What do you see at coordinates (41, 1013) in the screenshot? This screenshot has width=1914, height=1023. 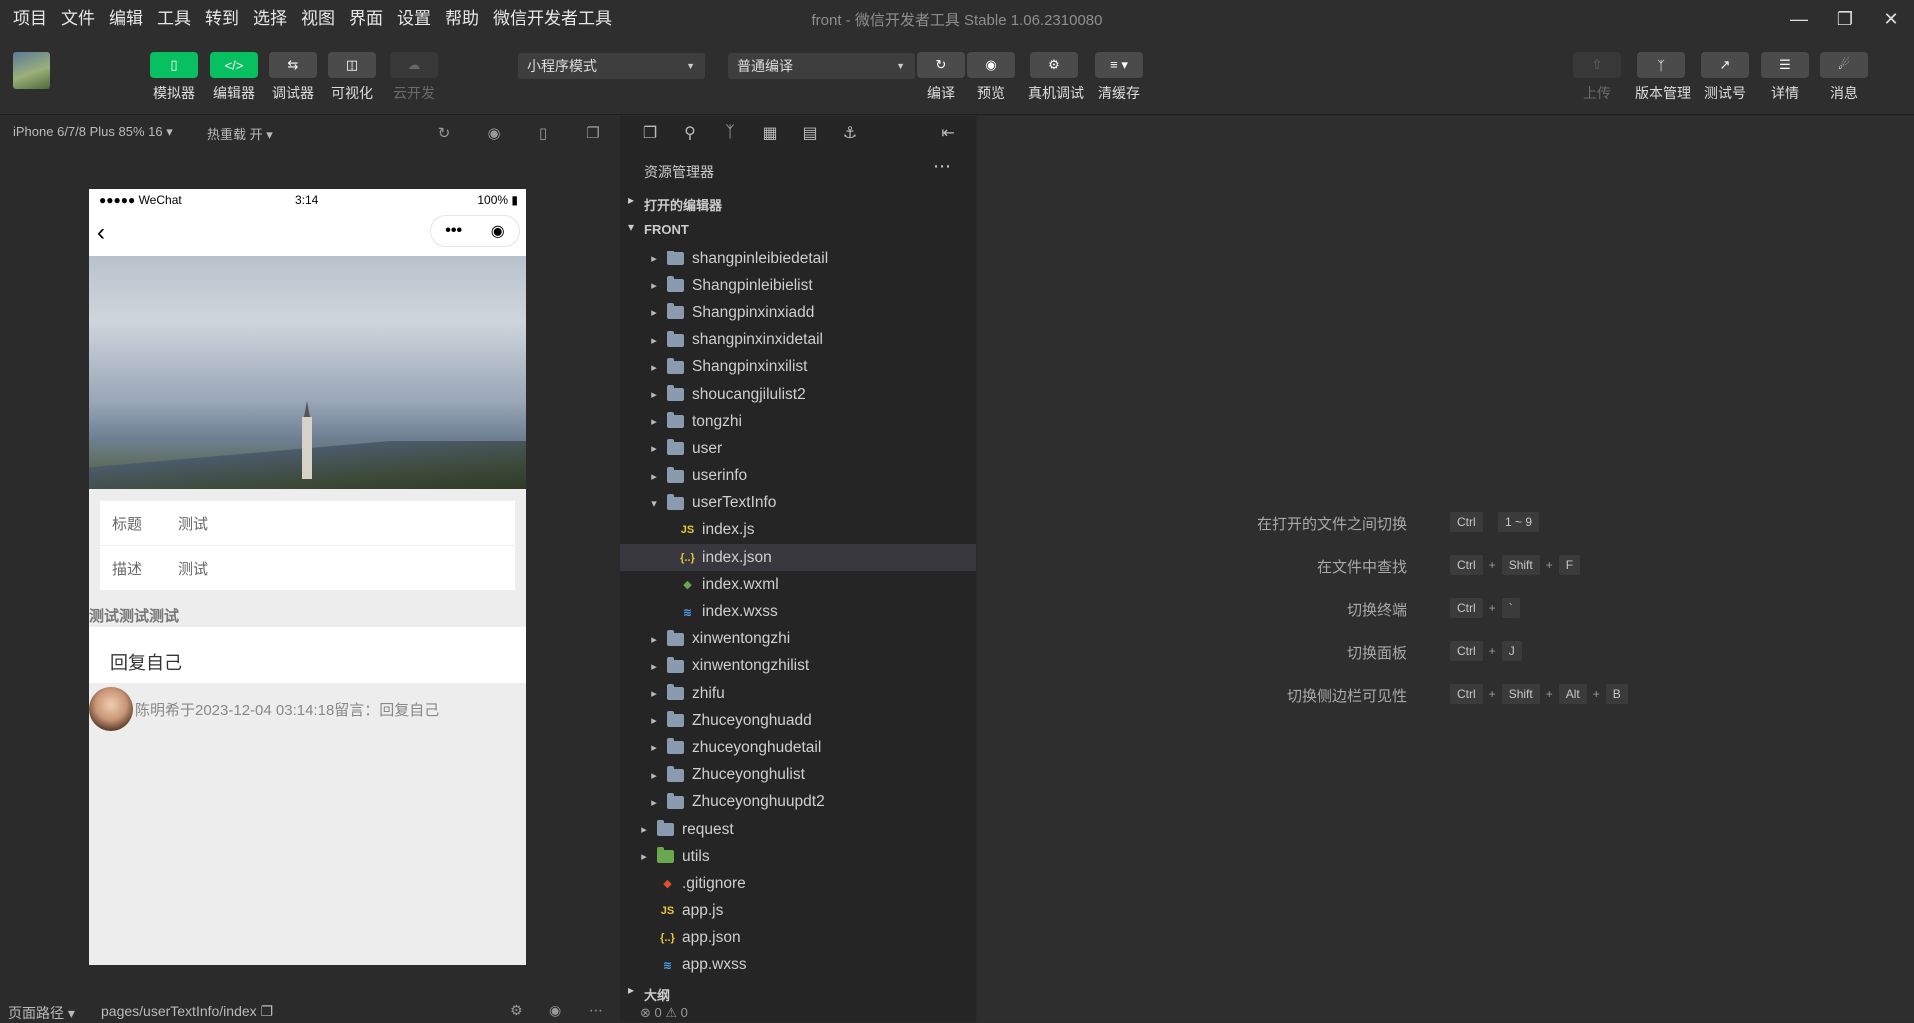 I see `page-path-select: 页面路径 ▾` at bounding box center [41, 1013].